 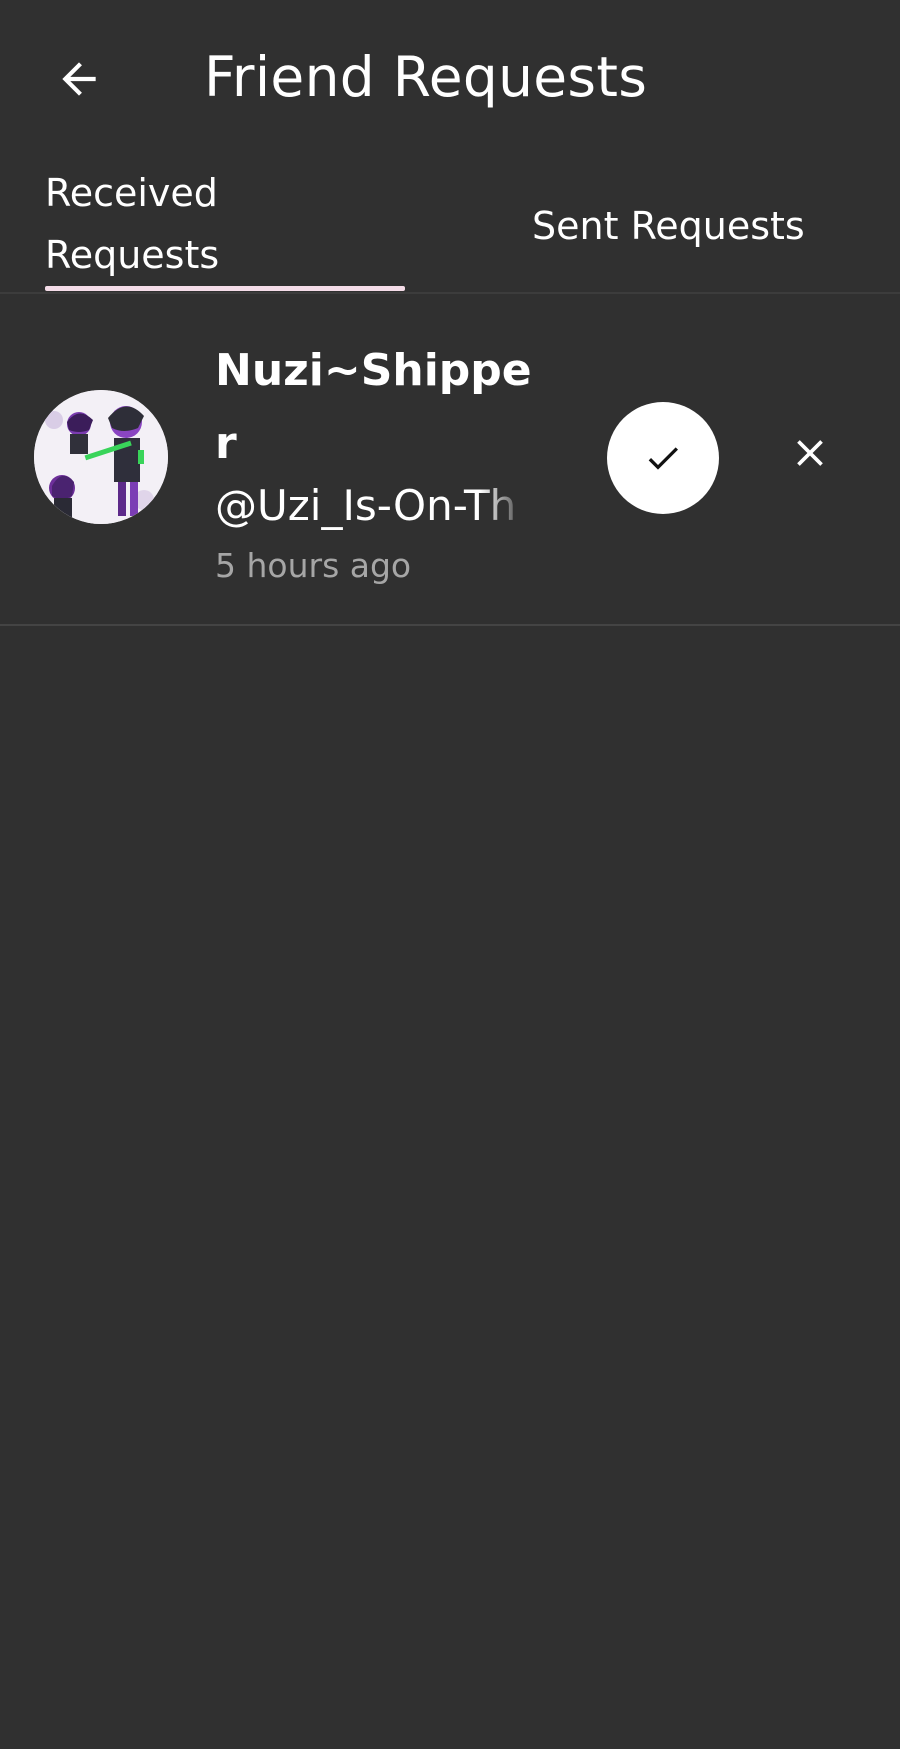 I want to click on tab-sent-requests: Sent Requests, so click(x=697, y=226).